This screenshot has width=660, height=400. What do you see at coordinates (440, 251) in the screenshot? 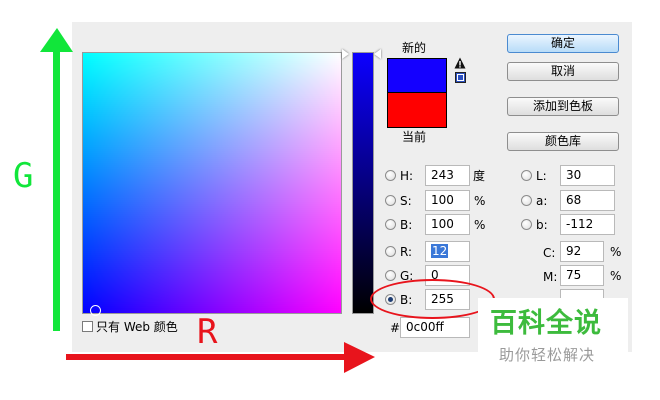
I see `r-value-selected: 12` at bounding box center [440, 251].